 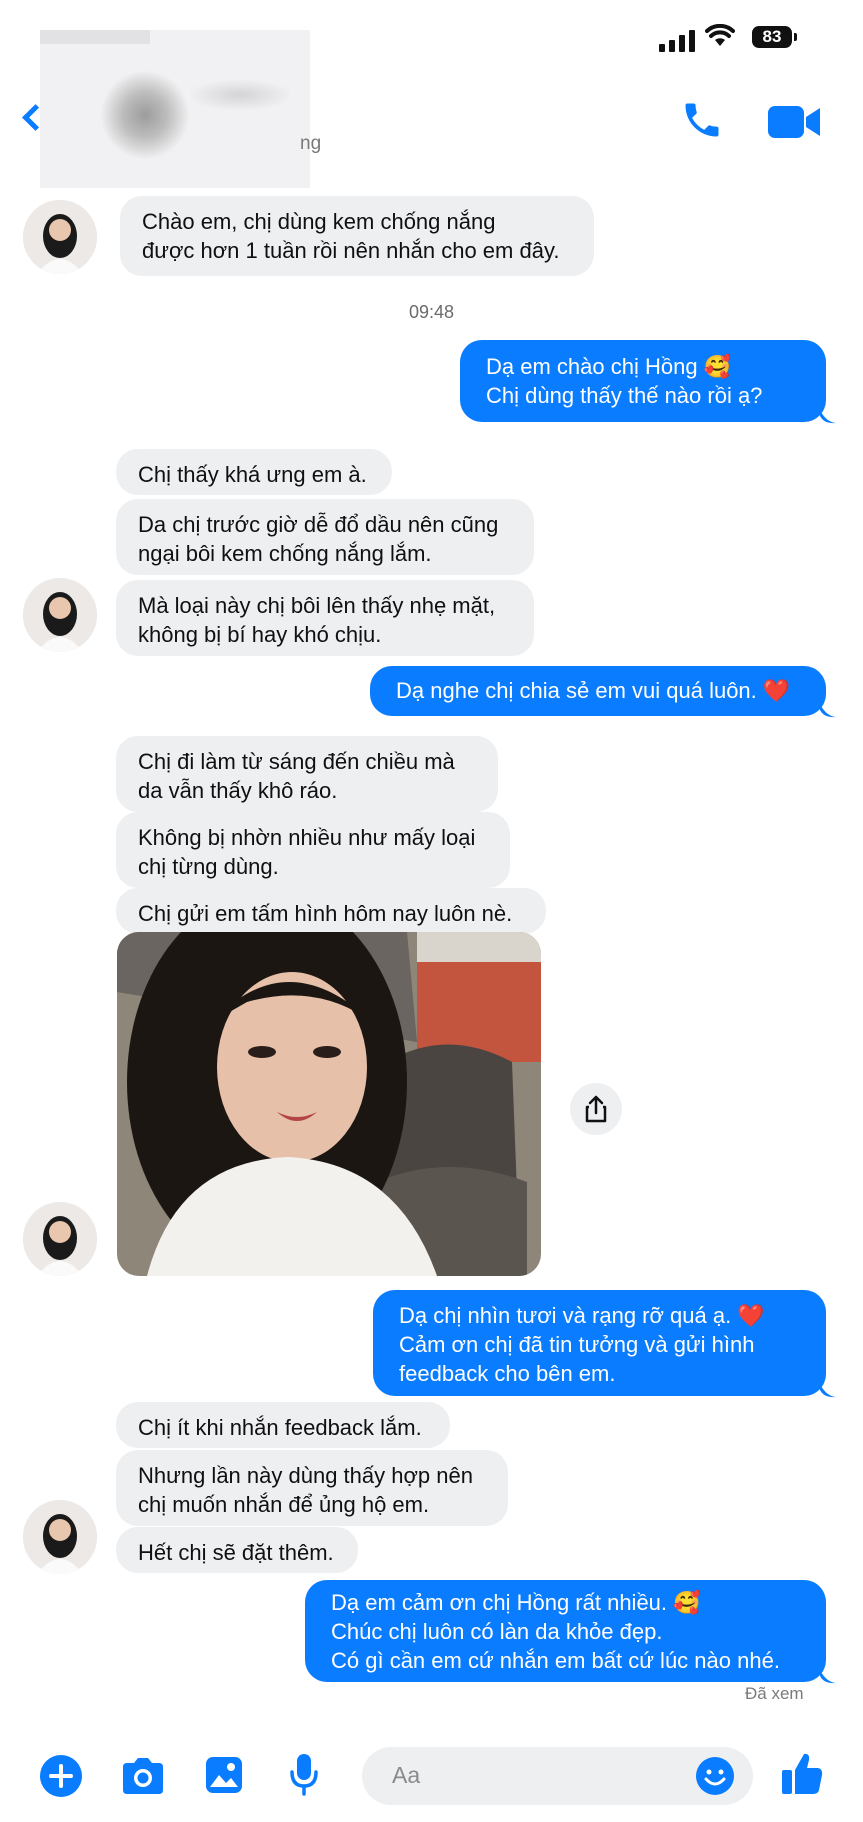 I want to click on video-icon, so click(x=795, y=122).